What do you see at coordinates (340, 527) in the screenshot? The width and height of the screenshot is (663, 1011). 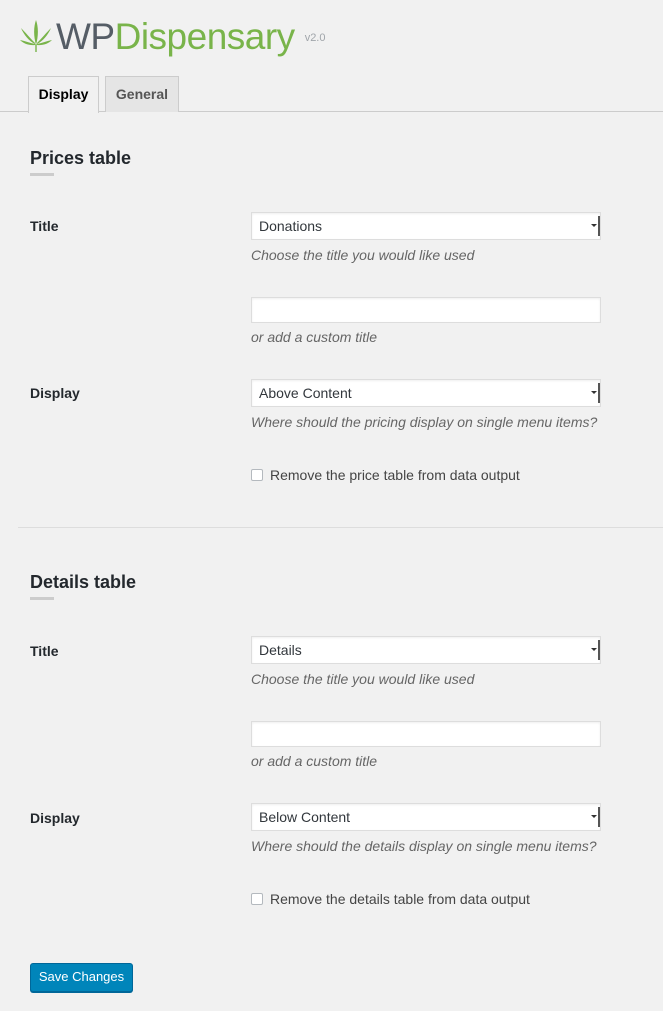 I see `section-divider` at bounding box center [340, 527].